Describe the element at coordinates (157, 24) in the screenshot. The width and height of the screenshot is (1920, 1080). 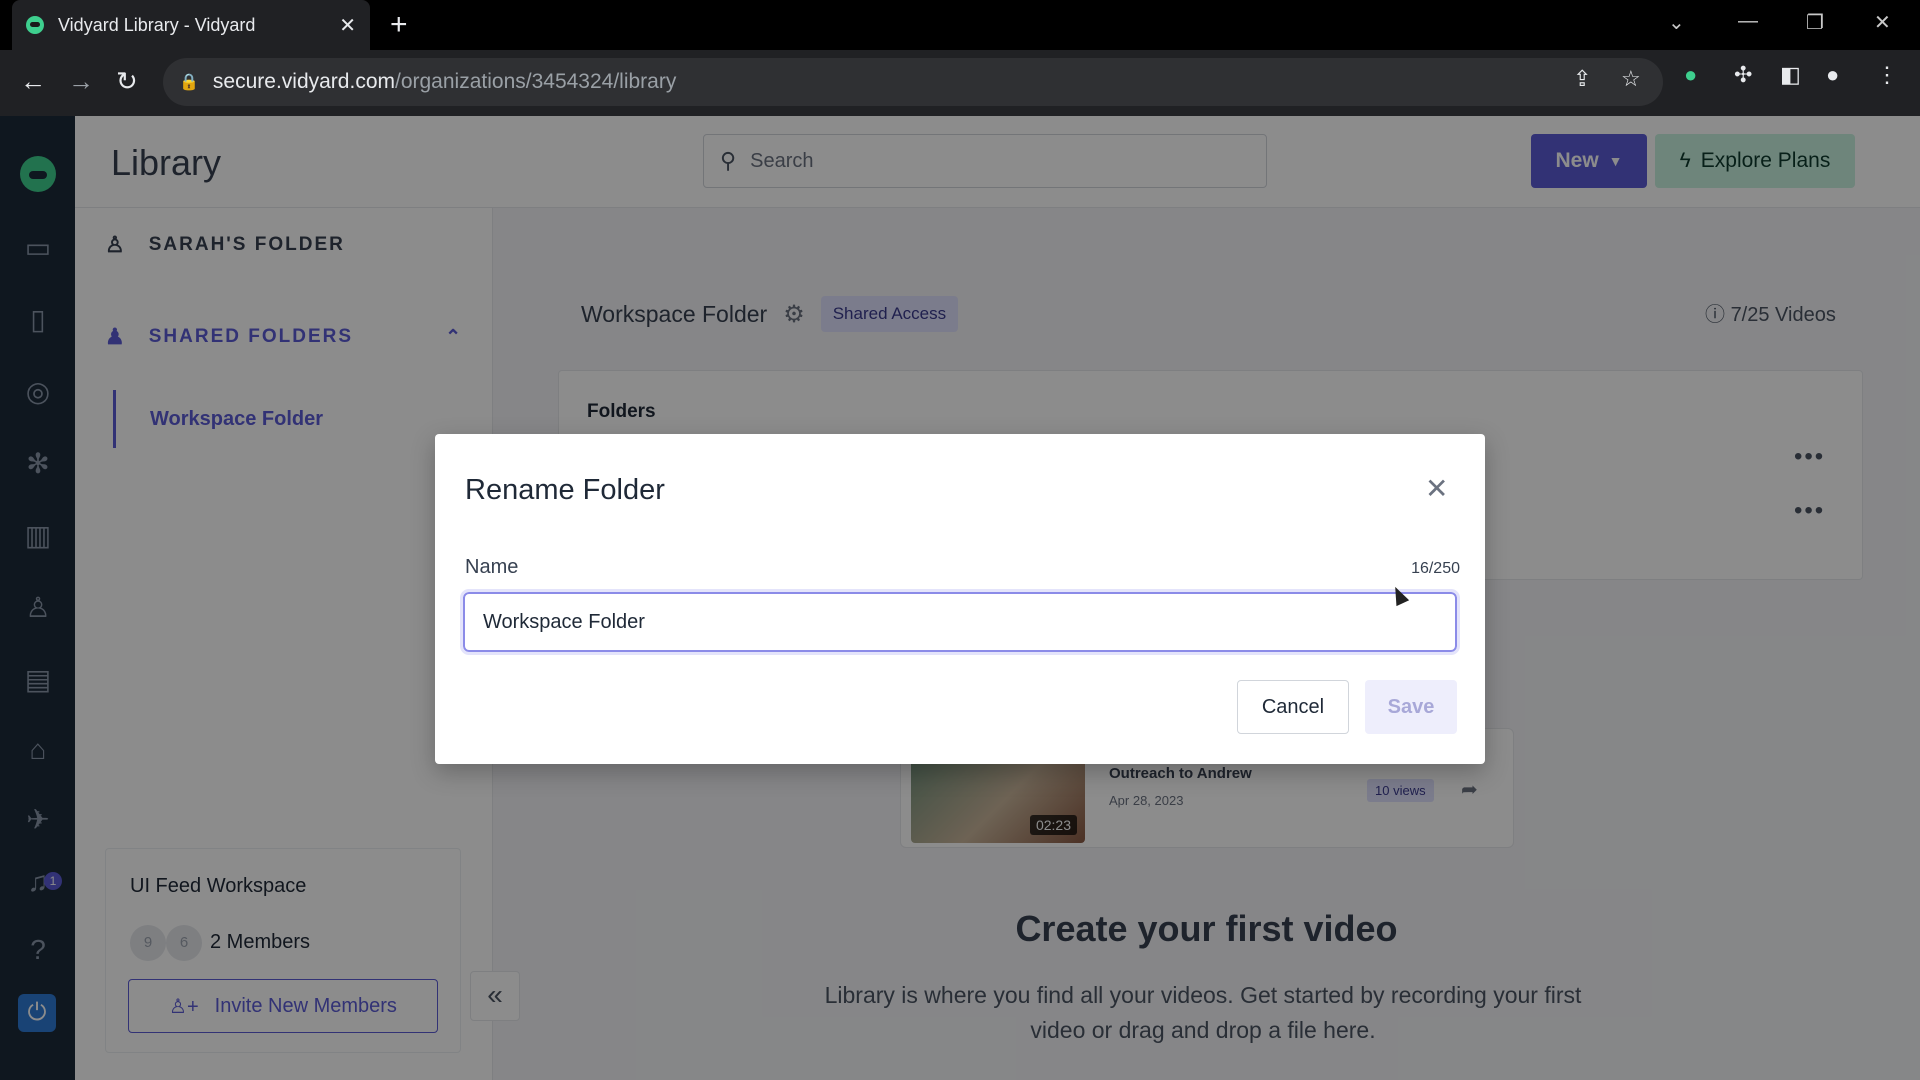
I see `tab-title: Vidyard Library - Vidyard` at that location.